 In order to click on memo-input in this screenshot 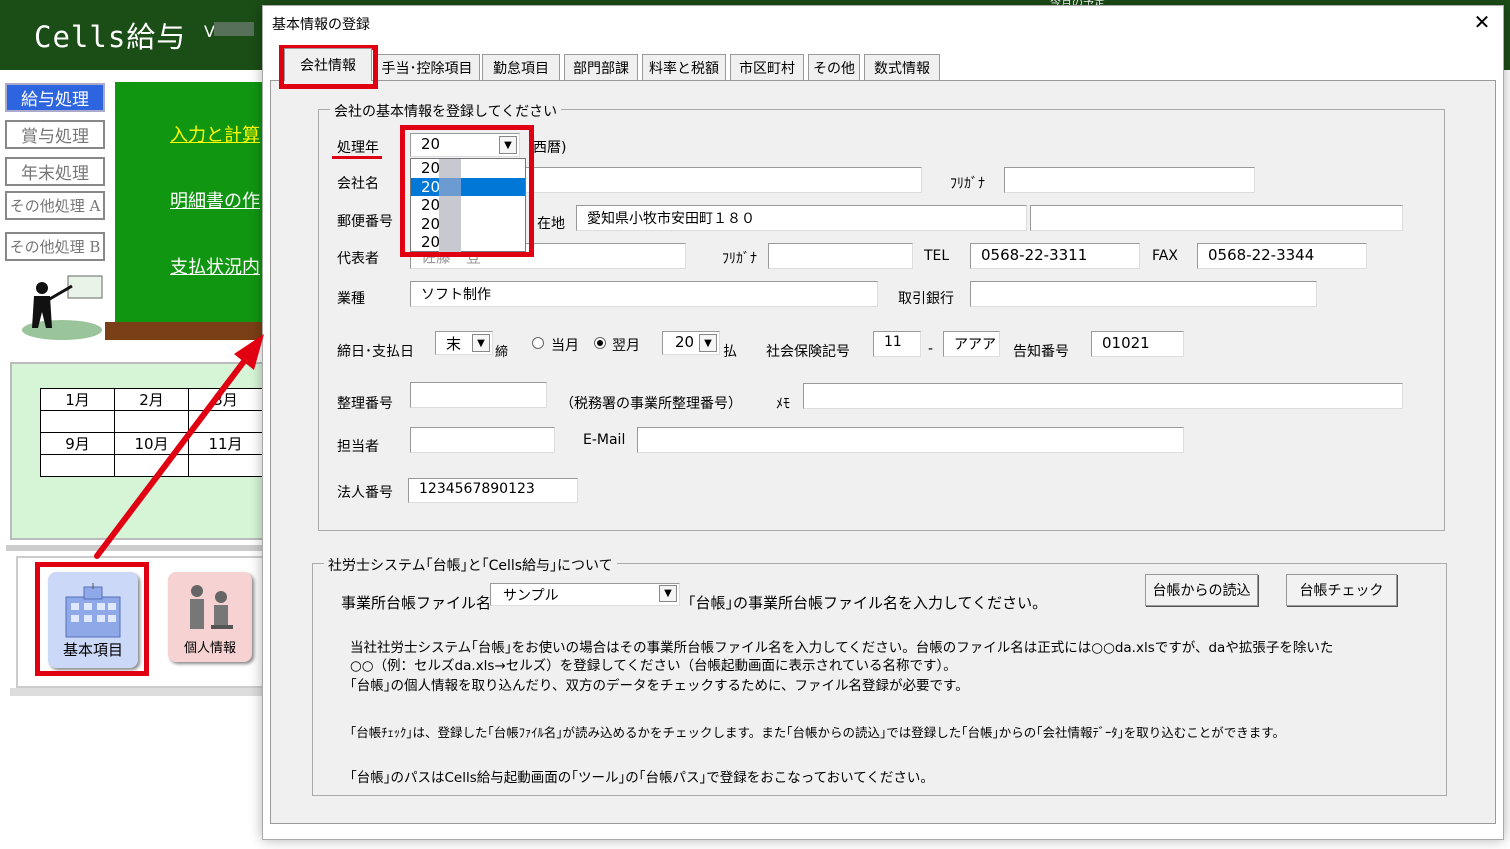, I will do `click(1103, 396)`.